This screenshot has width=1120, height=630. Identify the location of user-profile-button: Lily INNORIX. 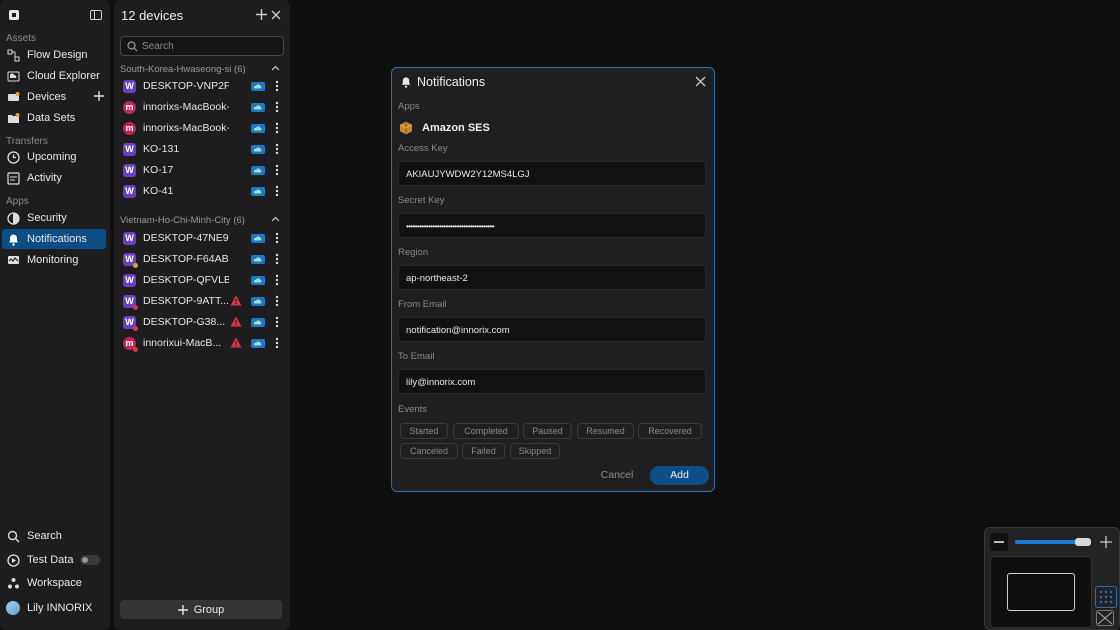
(54, 608).